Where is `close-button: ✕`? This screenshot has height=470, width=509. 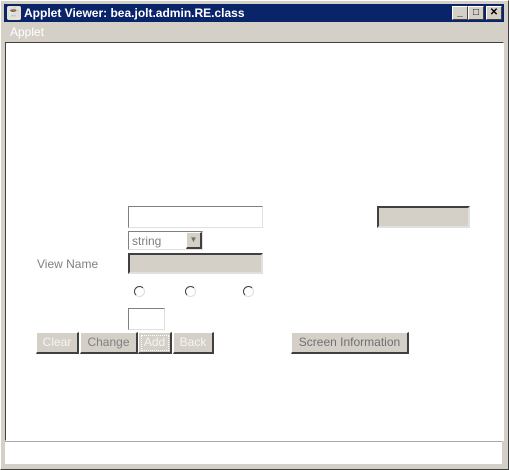 close-button: ✕ is located at coordinates (494, 13).